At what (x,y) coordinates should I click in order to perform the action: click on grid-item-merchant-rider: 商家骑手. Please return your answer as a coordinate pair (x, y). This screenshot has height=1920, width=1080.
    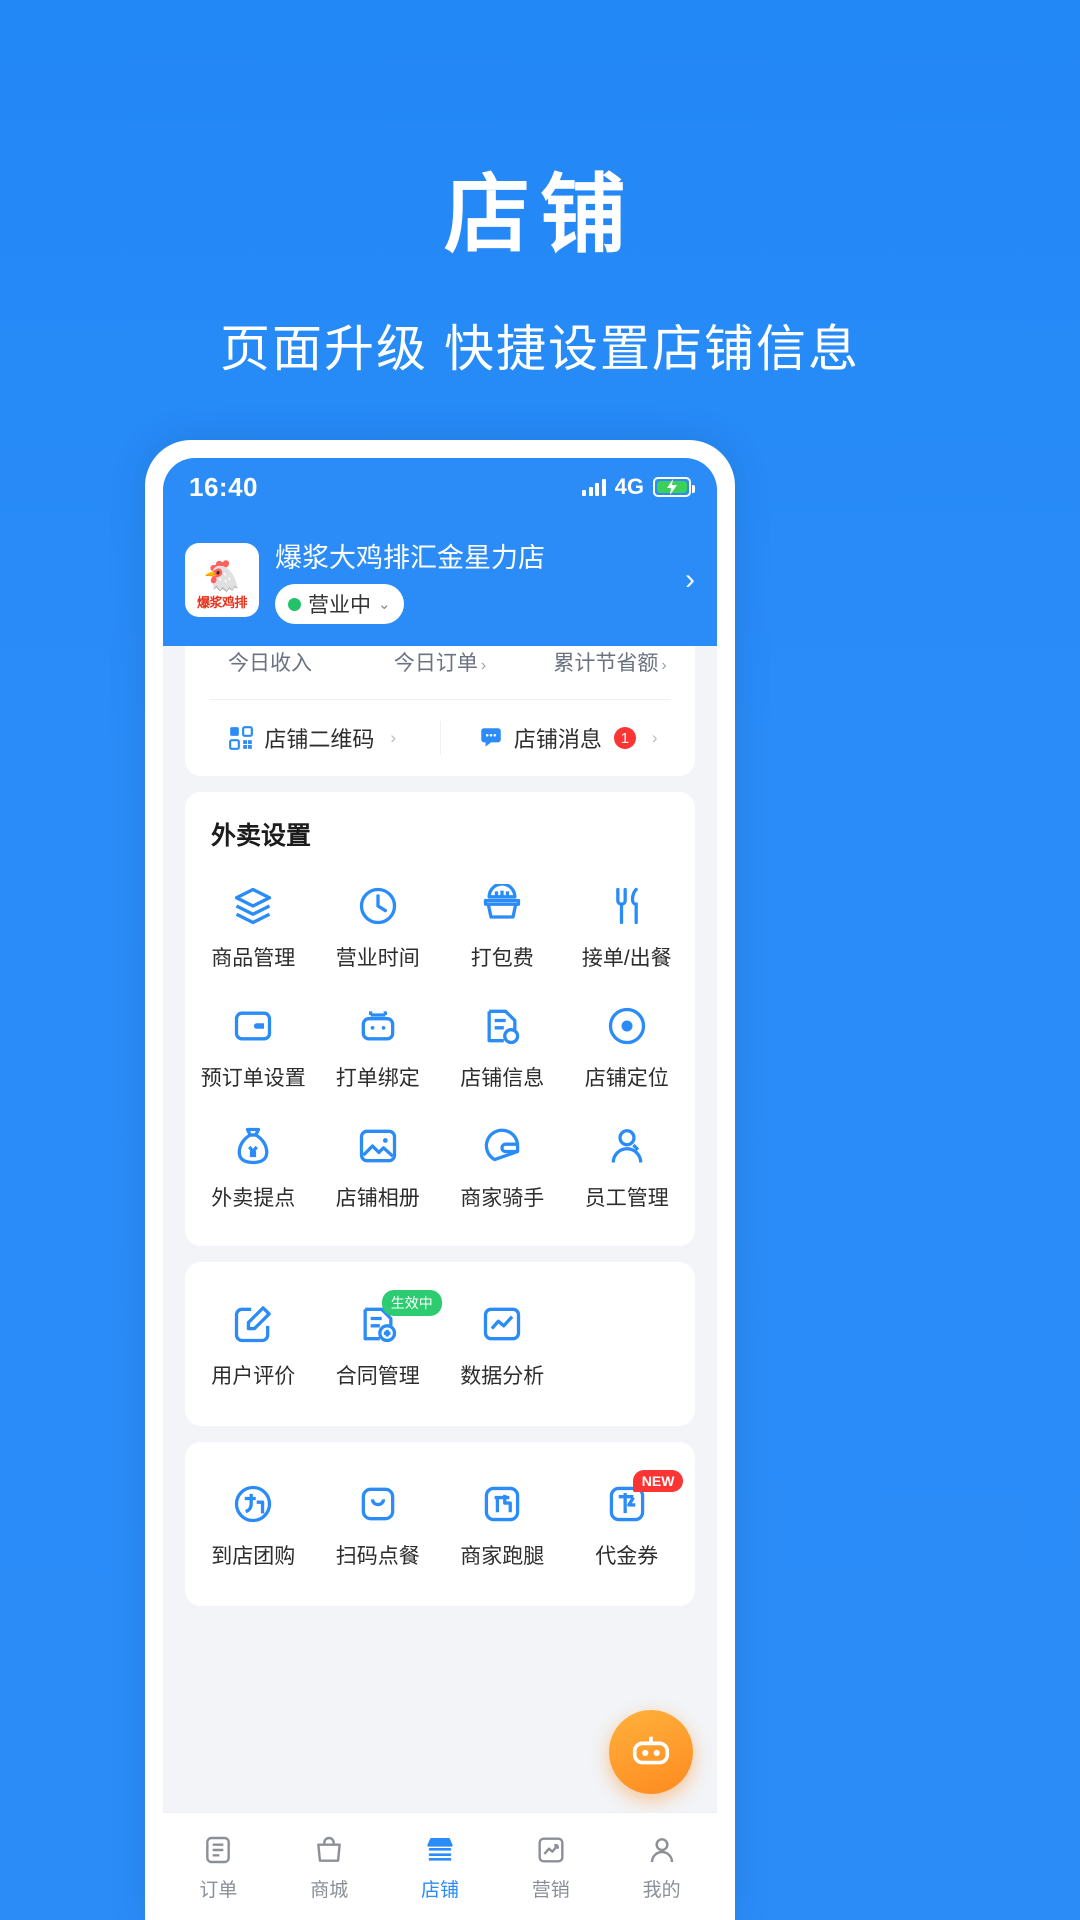
    Looking at the image, I should click on (502, 1166).